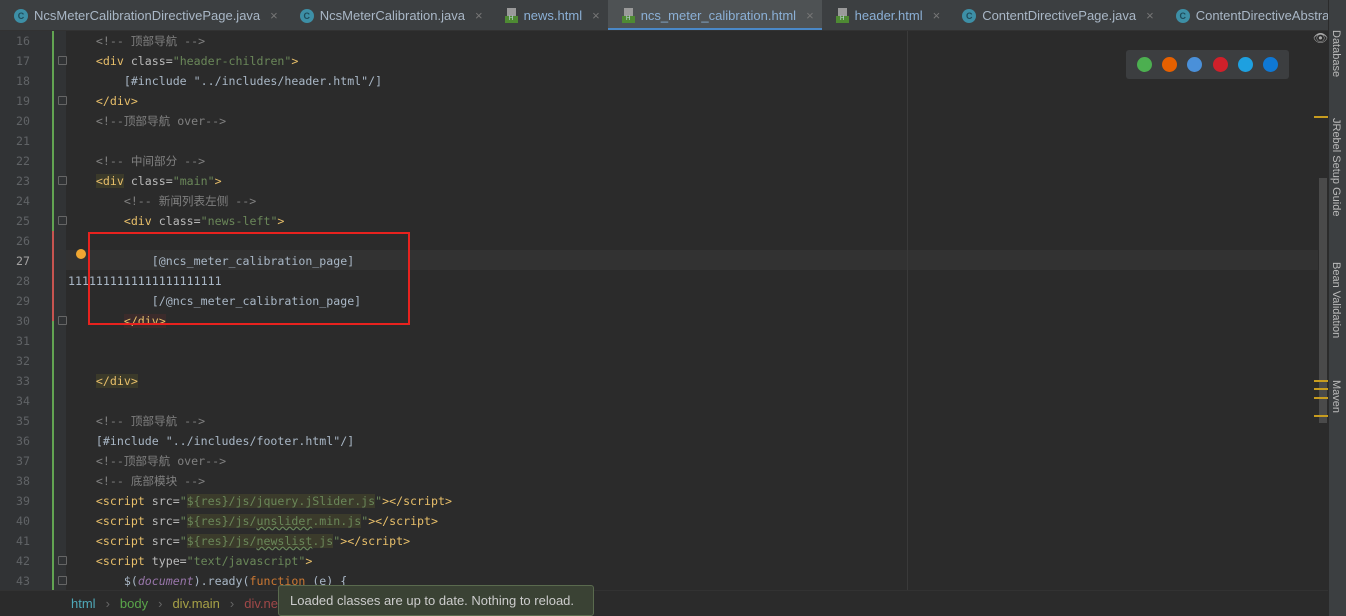 Image resolution: width=1346 pixels, height=616 pixels. I want to click on line-number: 32, so click(23, 361).